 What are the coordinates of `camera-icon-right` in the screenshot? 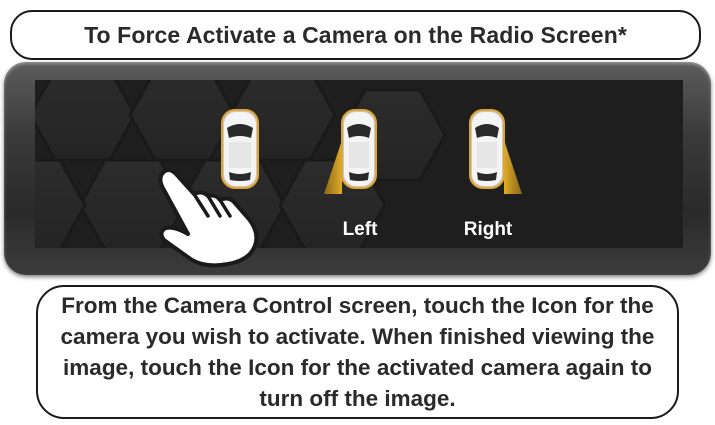 It's located at (488, 150).